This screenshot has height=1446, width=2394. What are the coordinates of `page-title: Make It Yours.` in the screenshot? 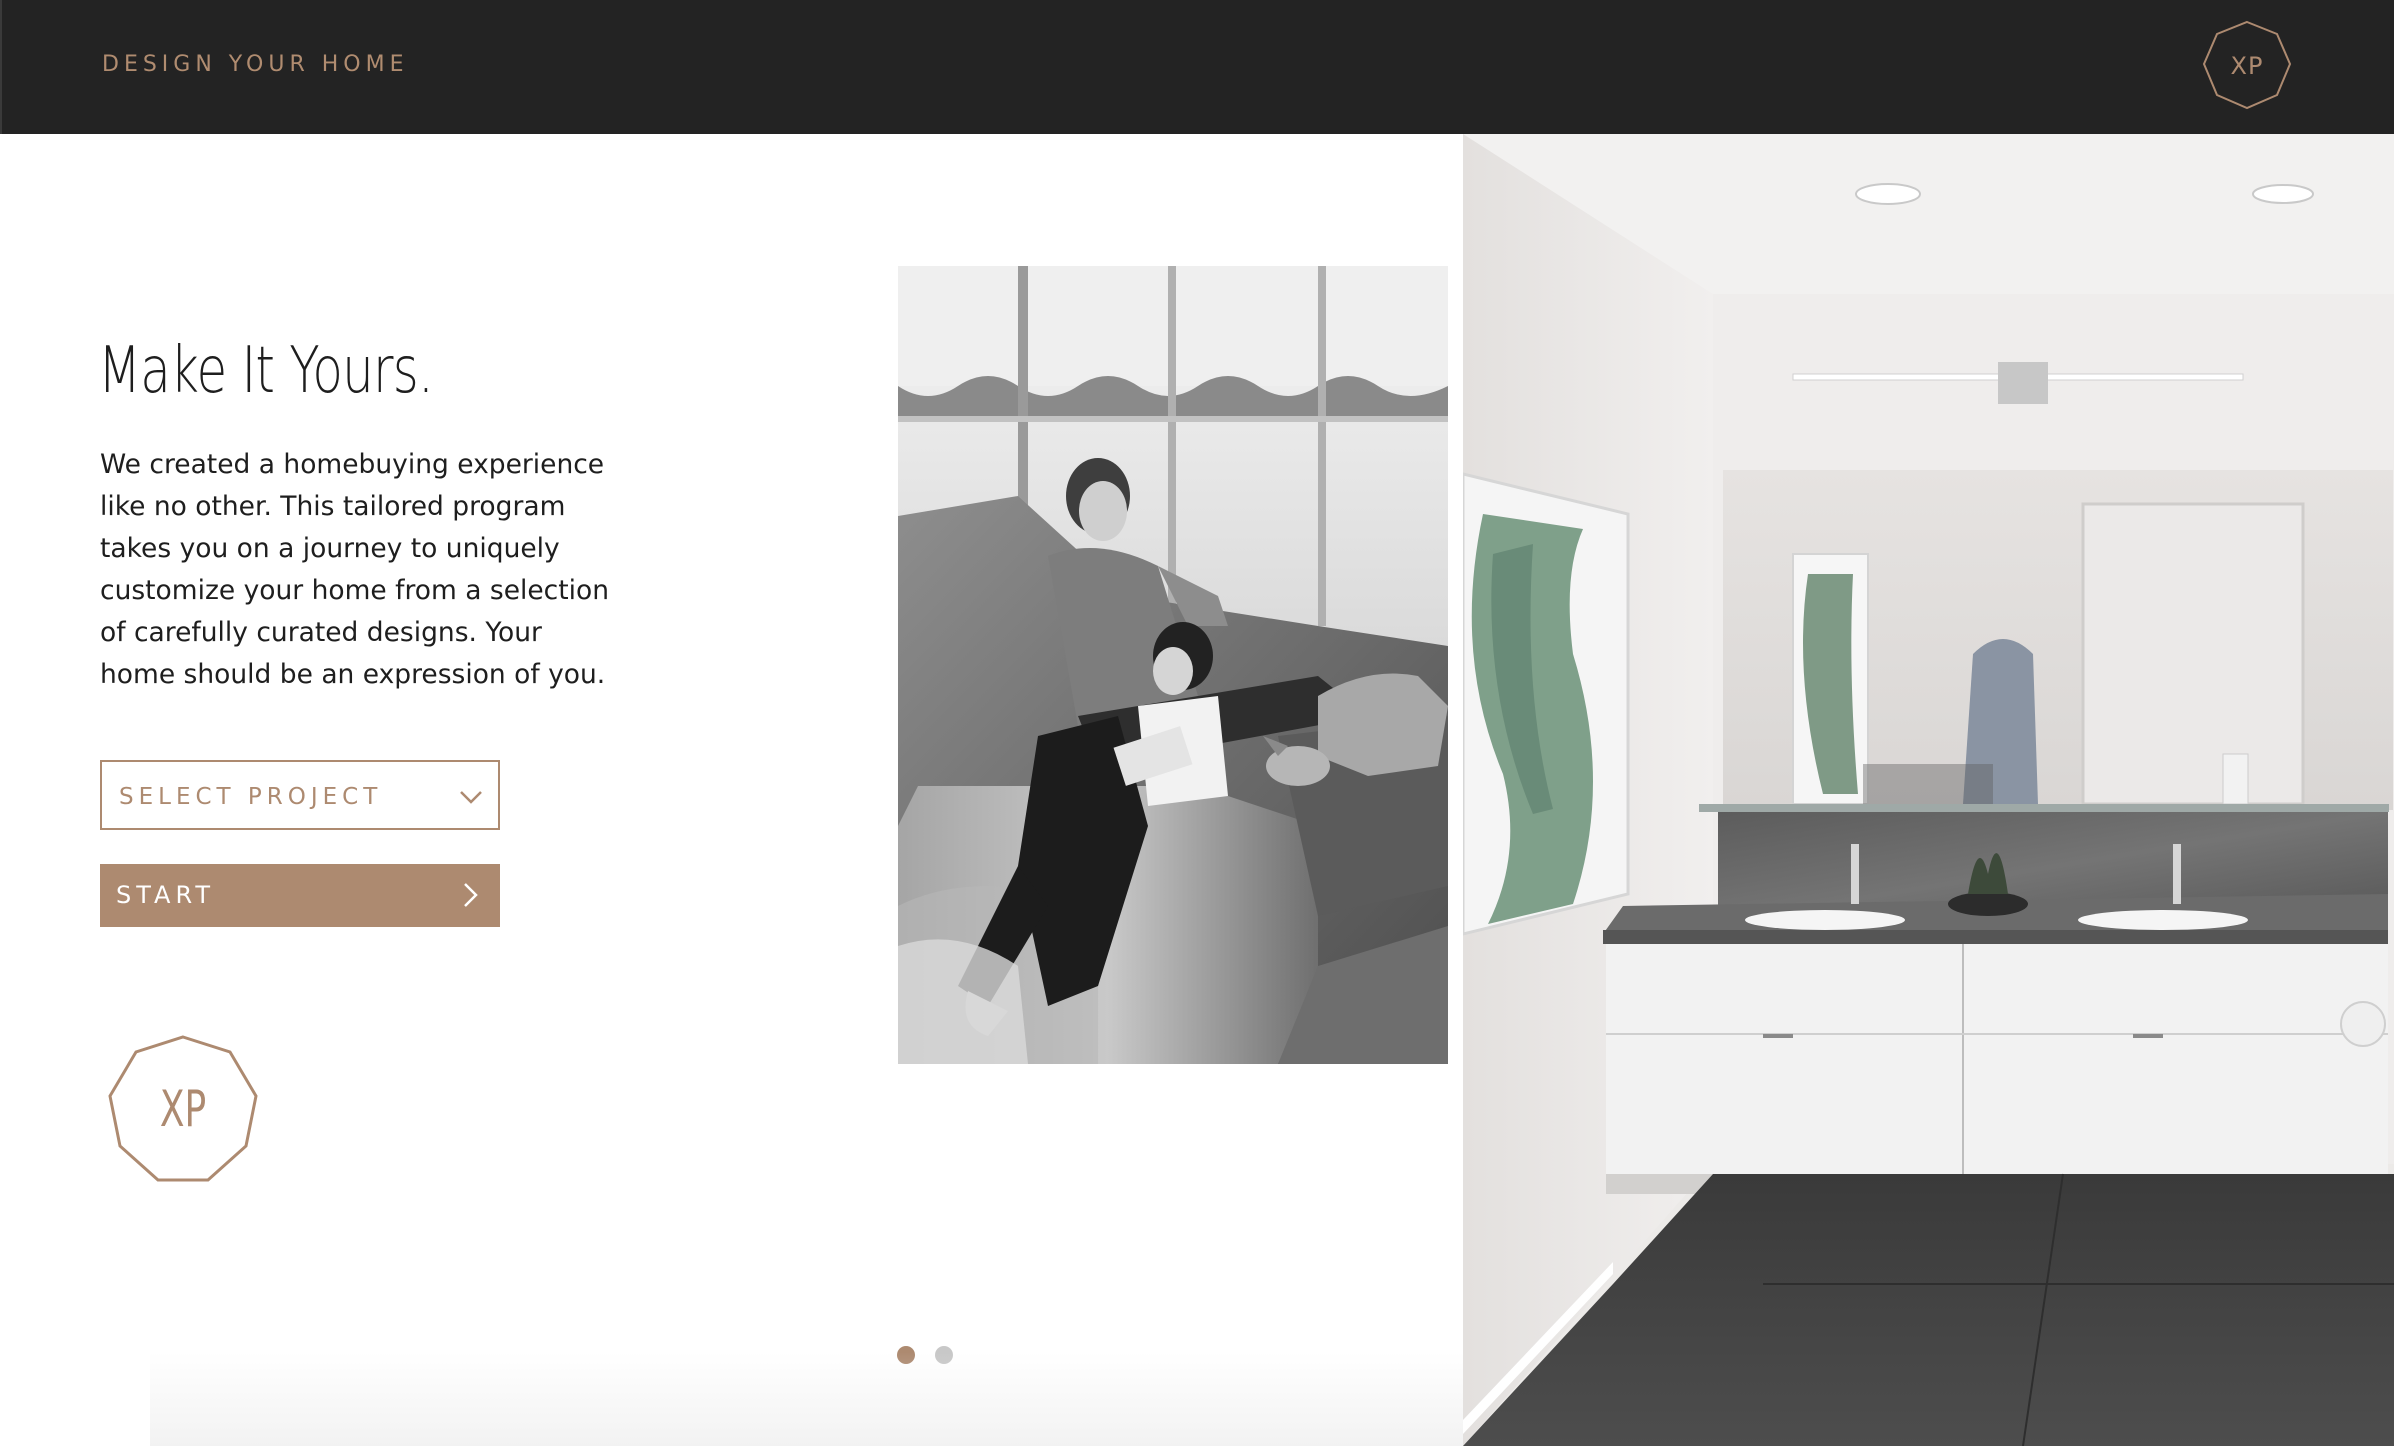 It's located at (266, 371).